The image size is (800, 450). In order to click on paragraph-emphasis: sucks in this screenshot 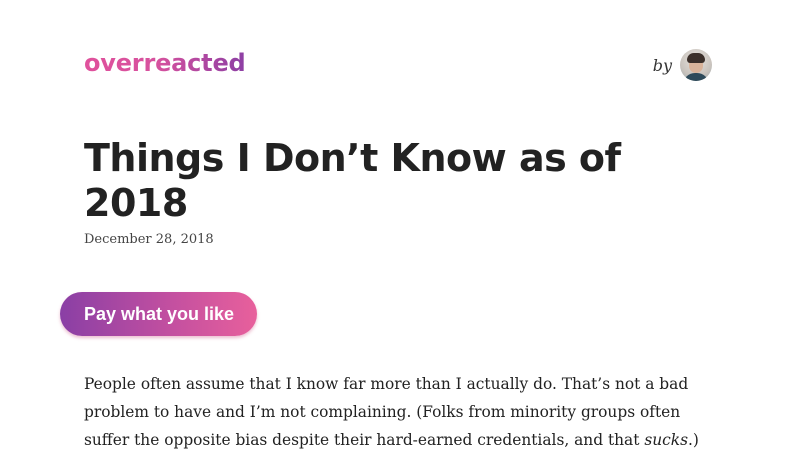, I will do `click(666, 440)`.